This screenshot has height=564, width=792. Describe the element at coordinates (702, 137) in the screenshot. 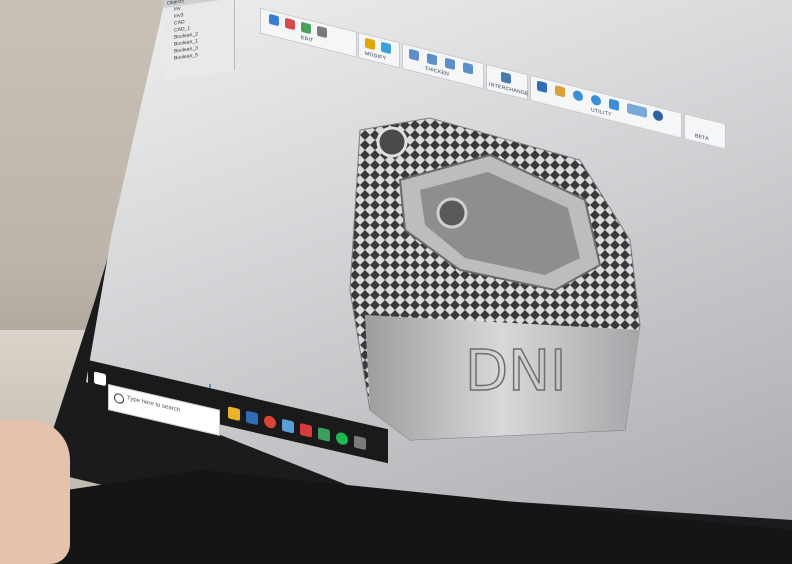

I see `ribbon-group-label: BETA` at that location.